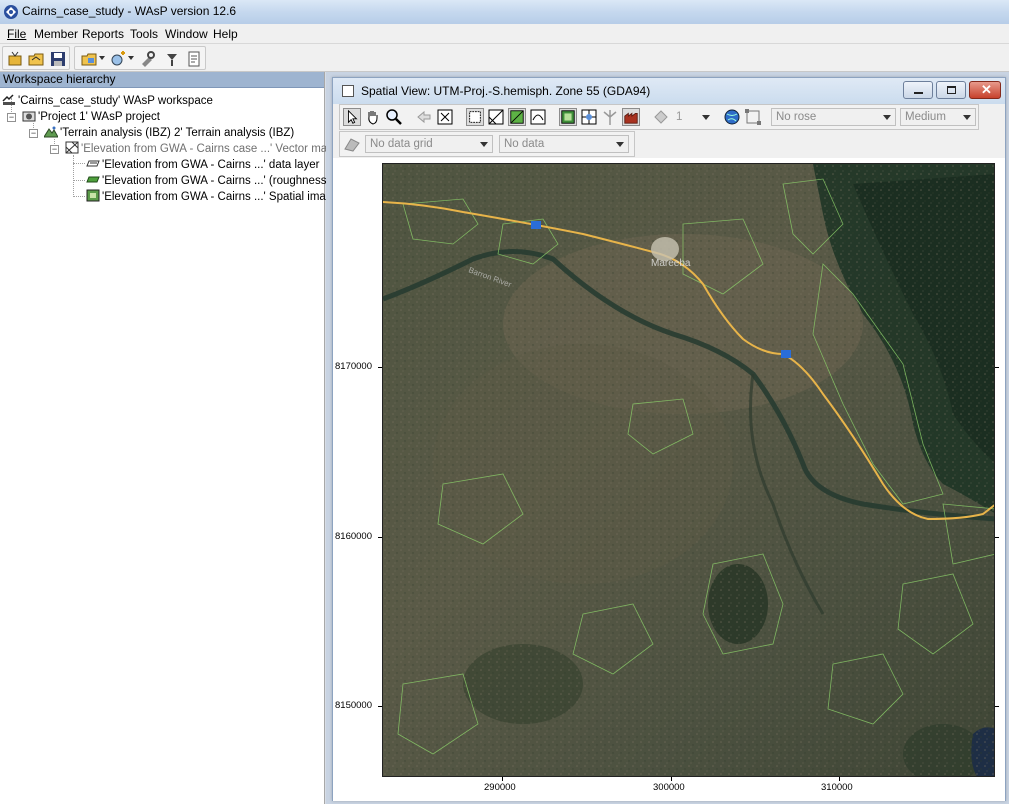 The image size is (1009, 804). Describe the element at coordinates (538, 117) in the screenshot. I see `elevation-layer-icon` at that location.